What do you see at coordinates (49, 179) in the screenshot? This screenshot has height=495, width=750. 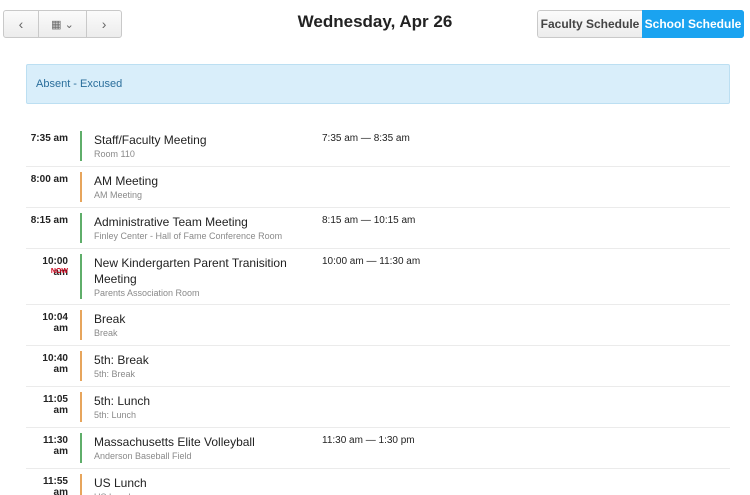 I see `event-time: 8:00 am` at bounding box center [49, 179].